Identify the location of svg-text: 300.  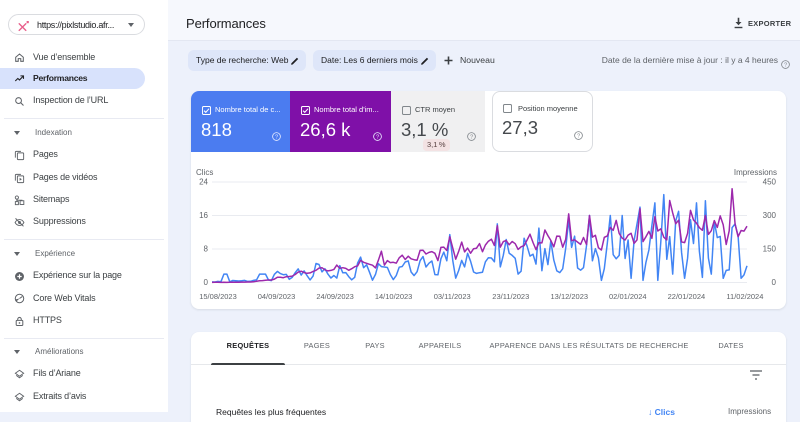
(770, 215).